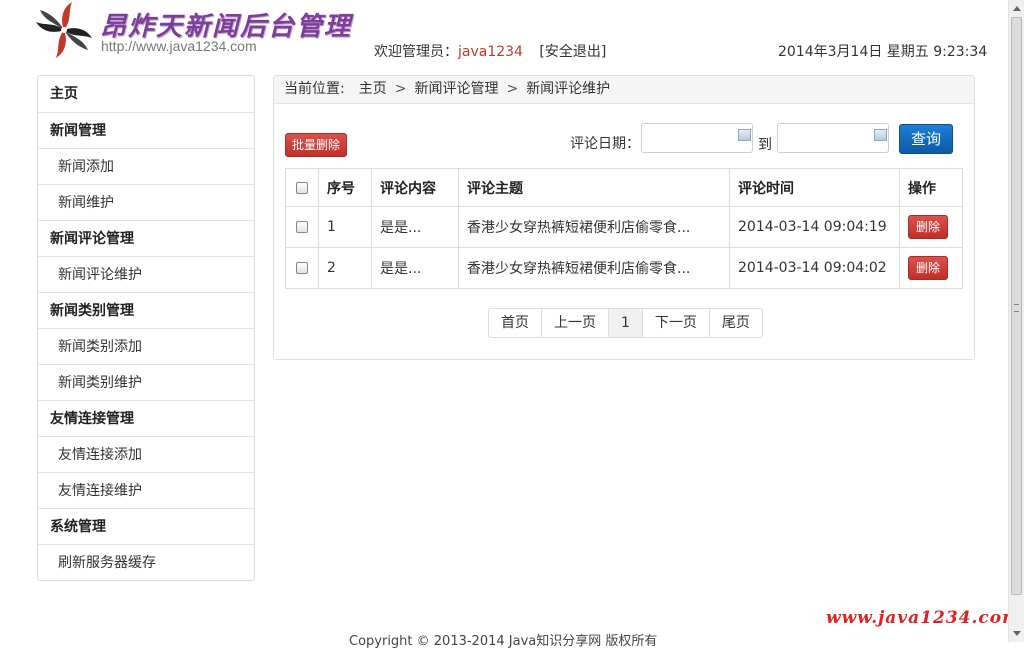 This screenshot has width=1024, height=649. What do you see at coordinates (833, 138) in the screenshot?
I see `date-to-input` at bounding box center [833, 138].